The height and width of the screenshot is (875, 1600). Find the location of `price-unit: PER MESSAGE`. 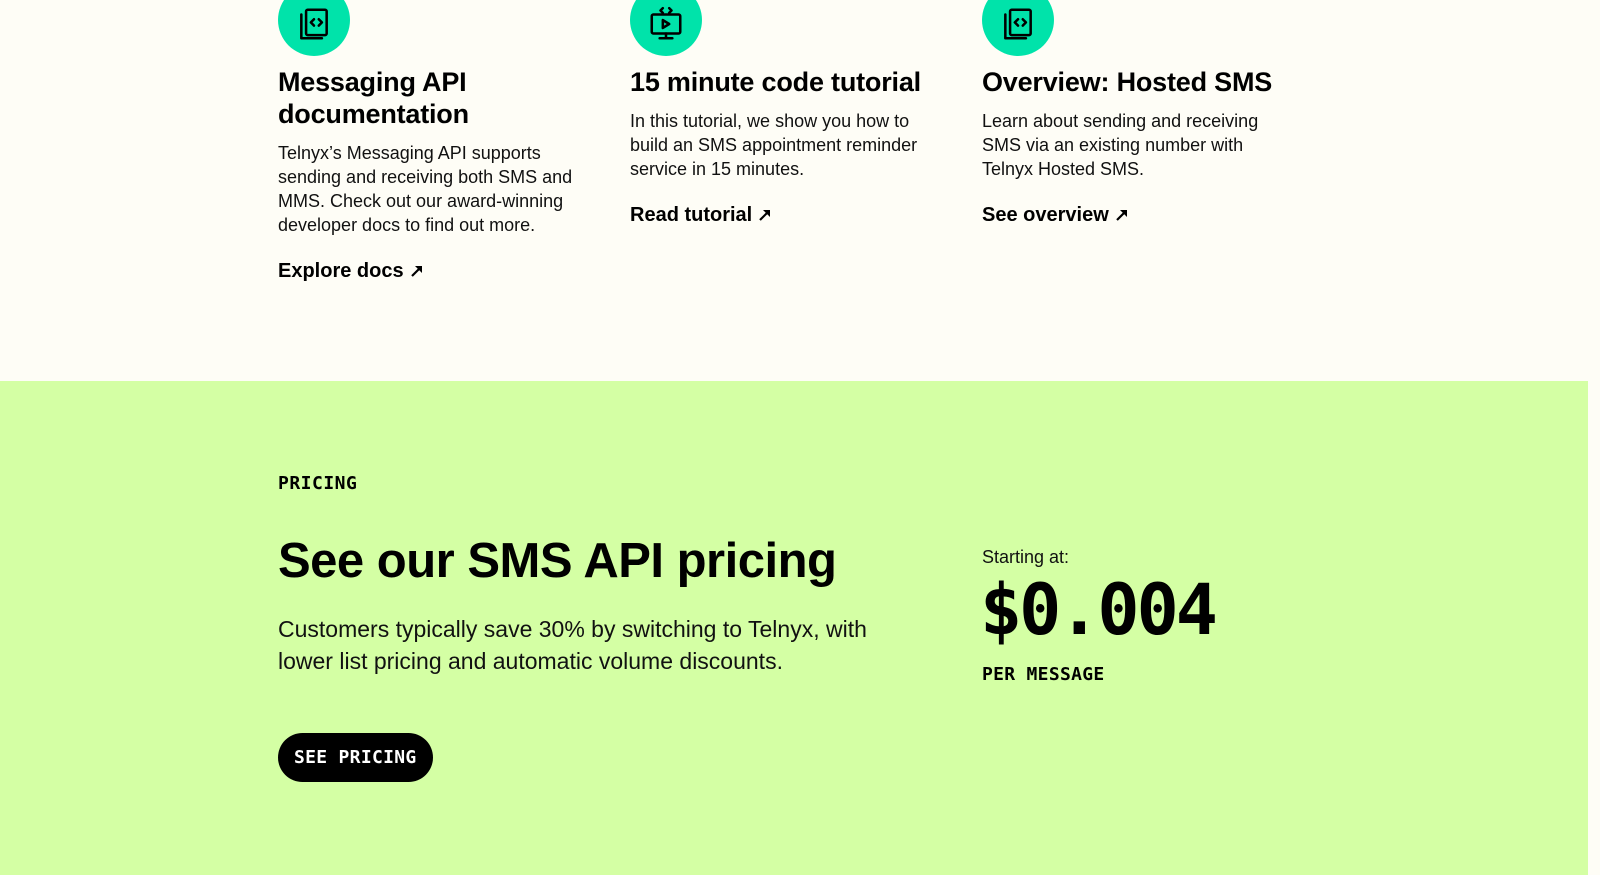

price-unit: PER MESSAGE is located at coordinates (1043, 674).